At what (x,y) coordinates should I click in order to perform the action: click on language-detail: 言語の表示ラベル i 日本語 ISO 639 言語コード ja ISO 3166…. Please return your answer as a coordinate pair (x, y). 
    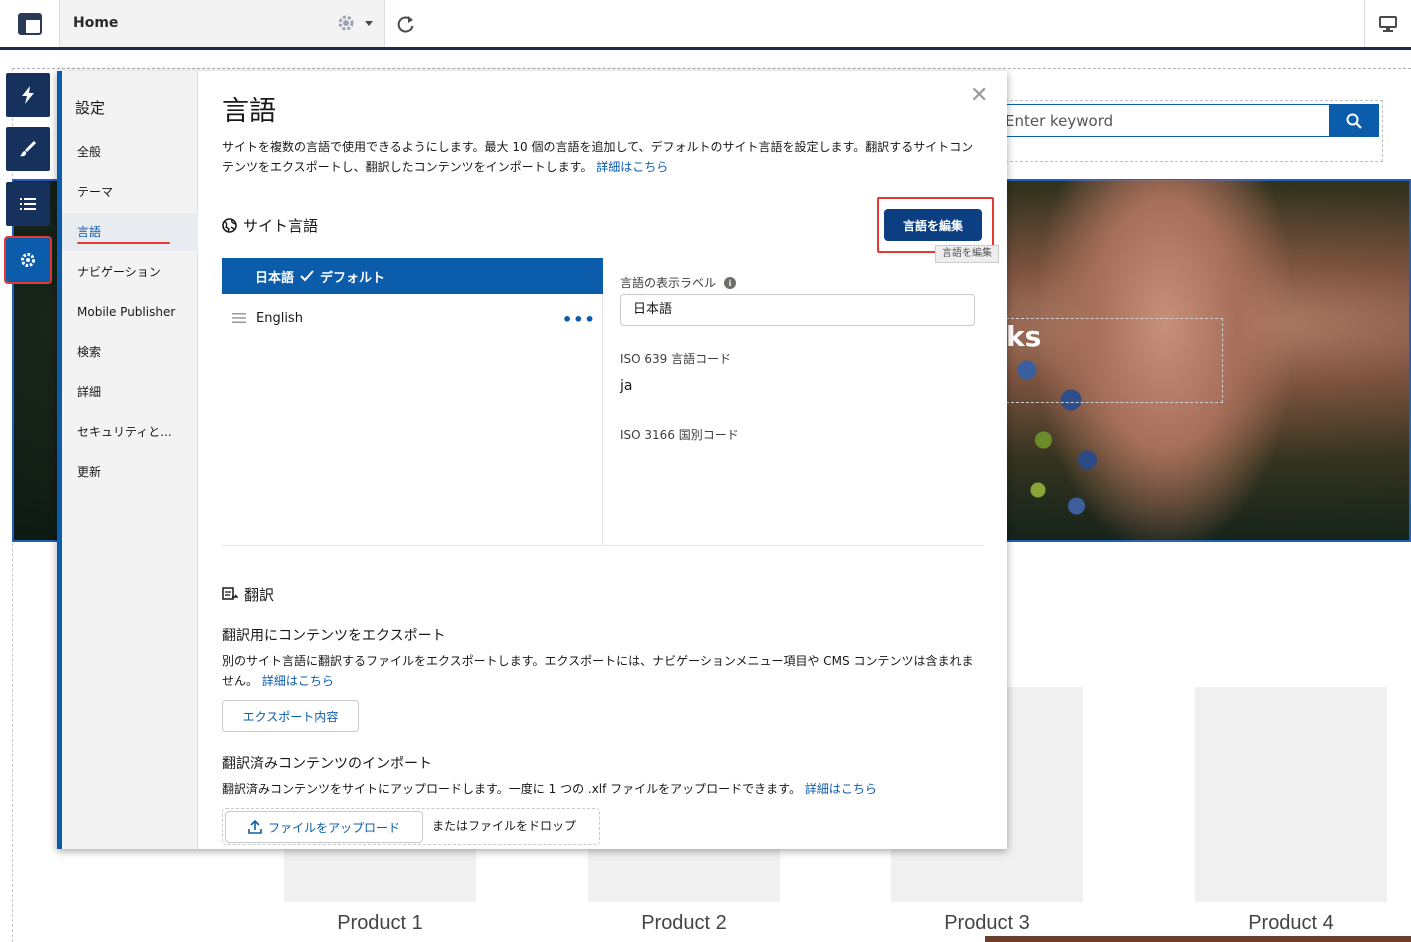
    Looking at the image, I should click on (802, 401).